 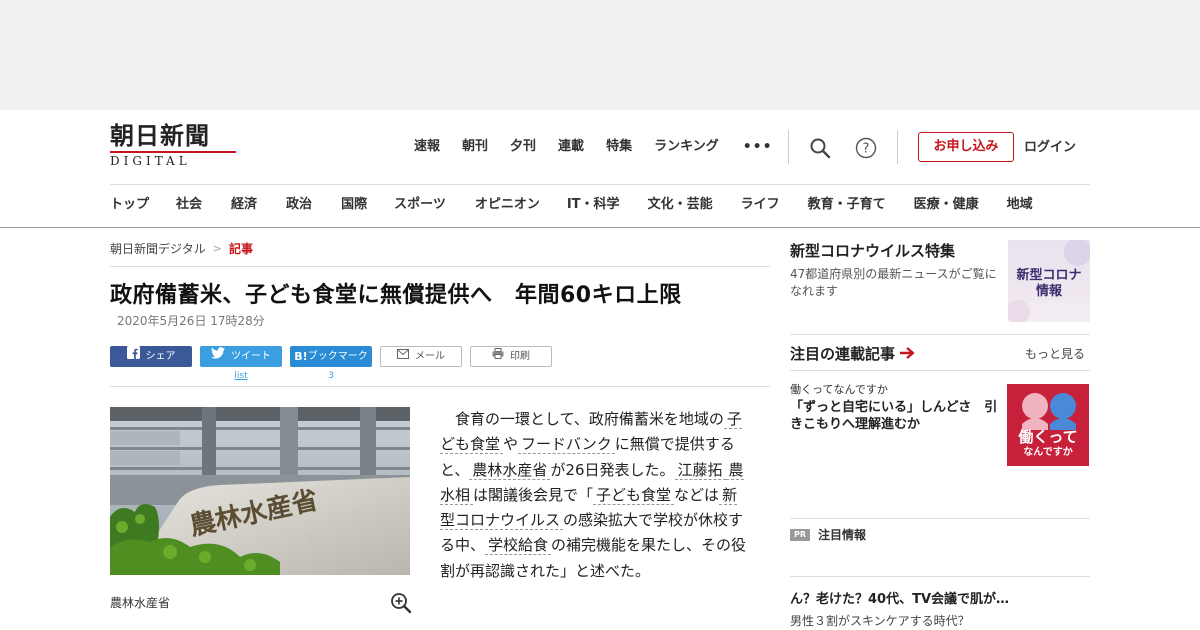 I want to click on keyword-link: フードバンク, so click(x=566, y=445).